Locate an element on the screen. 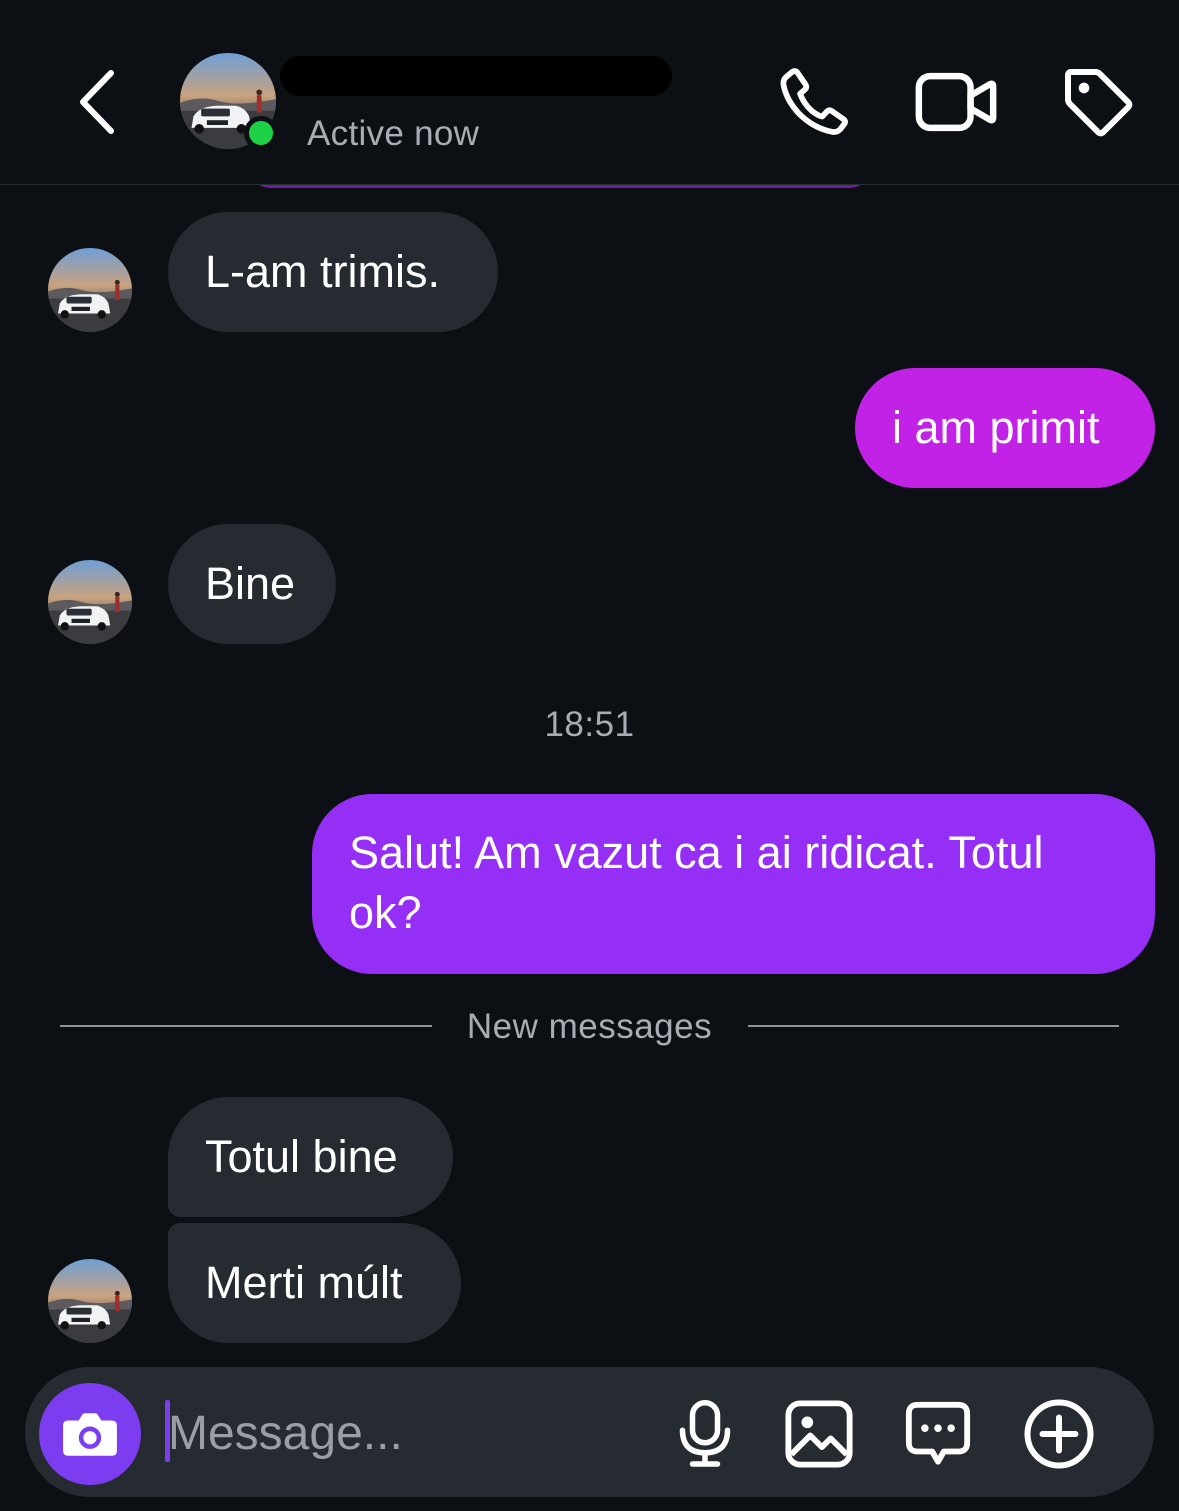 The height and width of the screenshot is (1511, 1179). chevron-left-icon is located at coordinates (97, 102).